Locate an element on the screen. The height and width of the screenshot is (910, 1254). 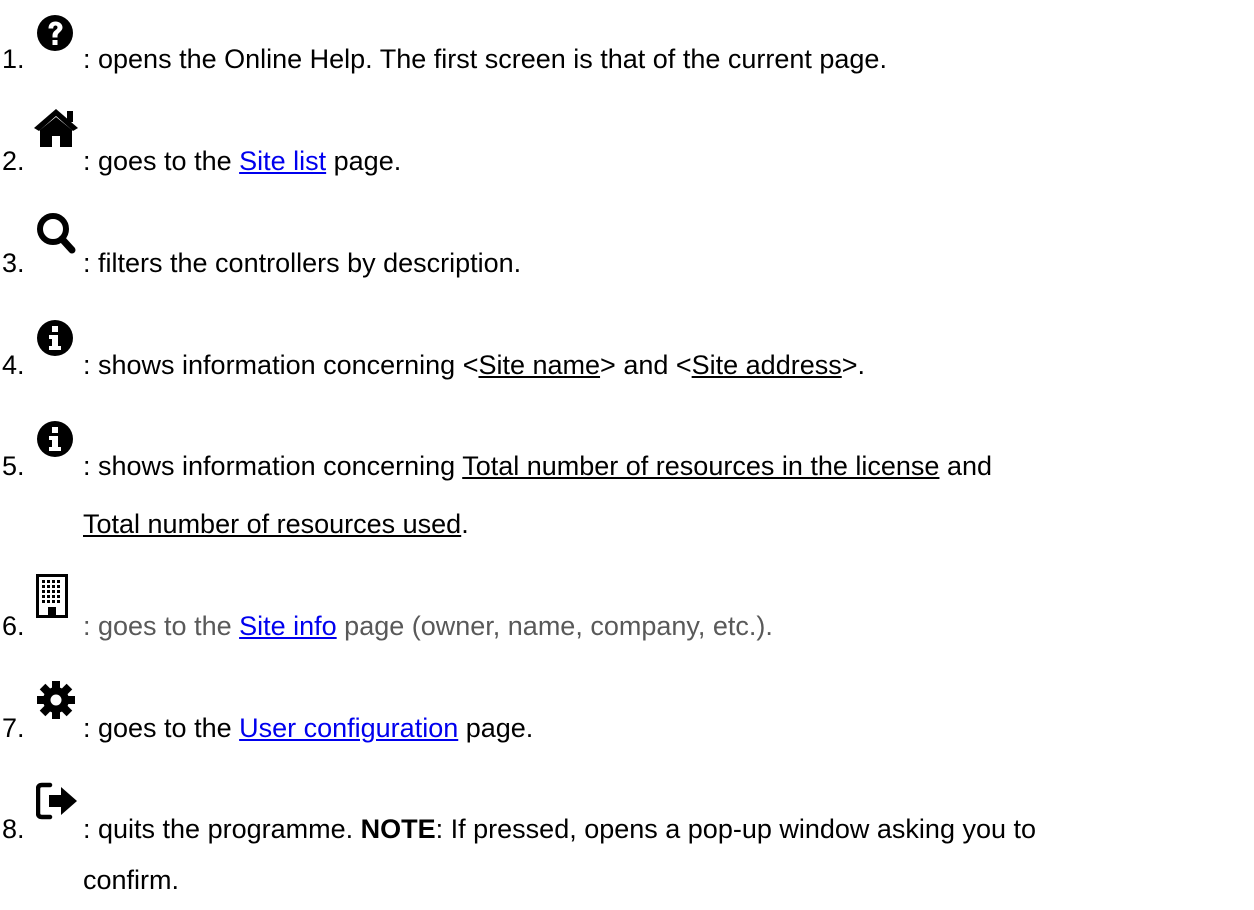
item-number: 4. is located at coordinates (13, 365).